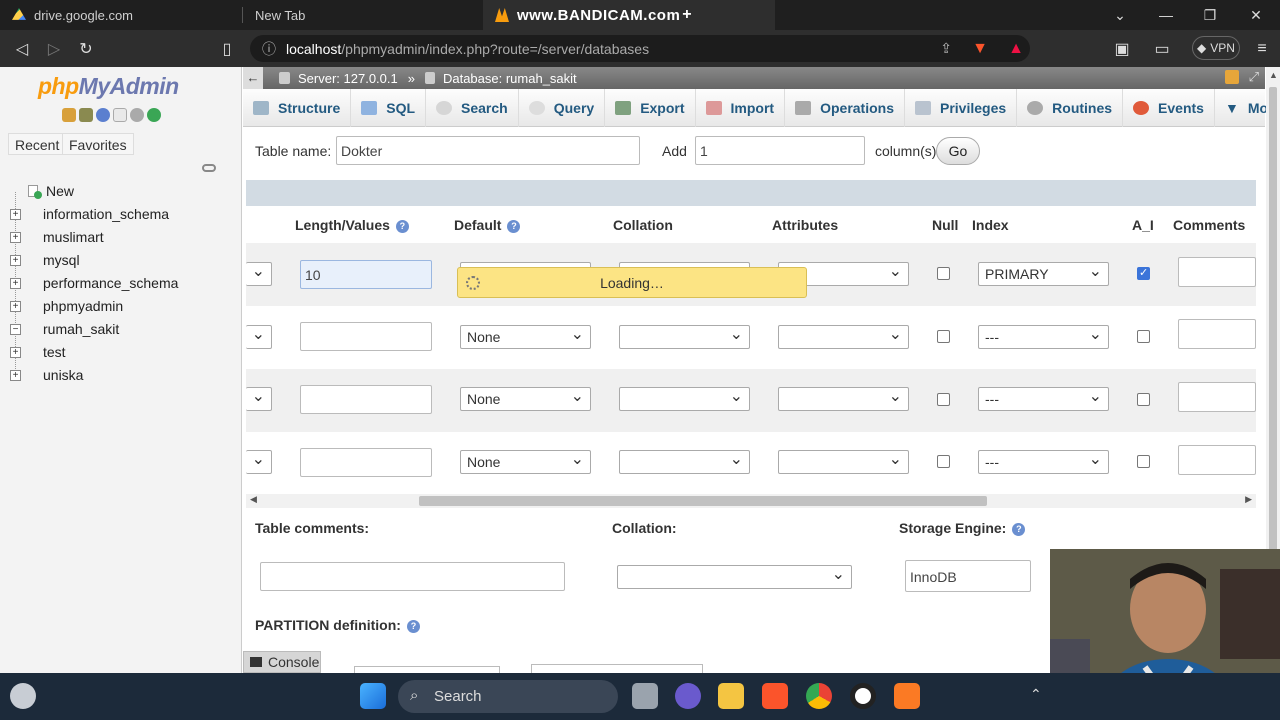 Image resolution: width=1280 pixels, height=723 pixels. Describe the element at coordinates (86, 115) in the screenshot. I see `logout-icon` at that location.